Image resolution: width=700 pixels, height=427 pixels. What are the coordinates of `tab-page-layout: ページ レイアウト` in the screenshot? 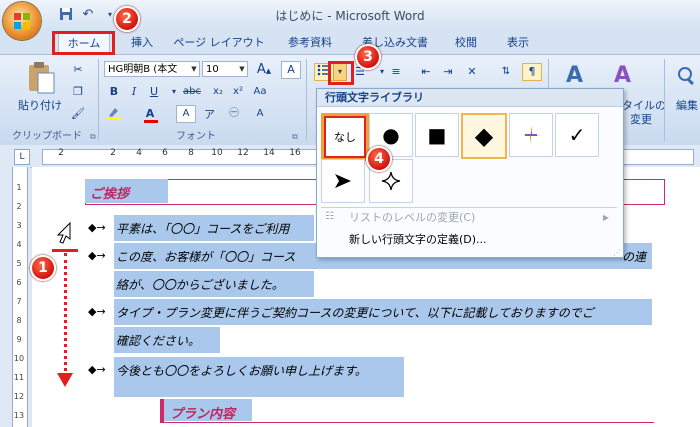 It's located at (219, 43).